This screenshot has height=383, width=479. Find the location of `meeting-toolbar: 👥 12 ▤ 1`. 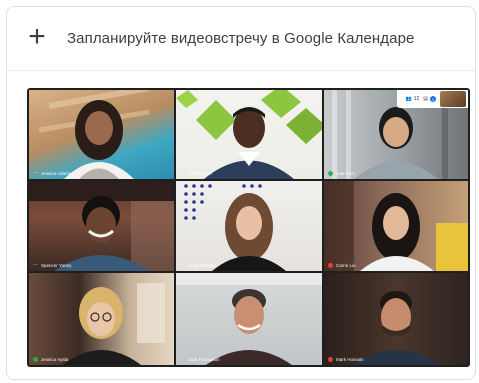

meeting-toolbar: 👥 12 ▤ 1 is located at coordinates (432, 99).